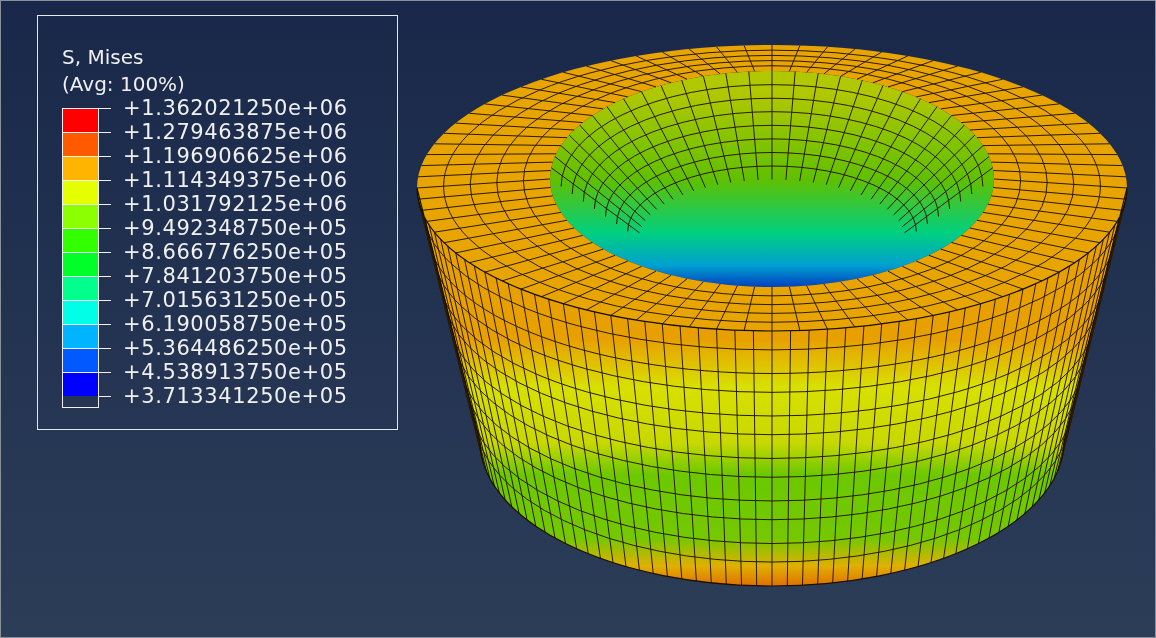 This screenshot has height=638, width=1156. Describe the element at coordinates (235, 156) in the screenshot. I see `legend-value: +1.196906625e+06` at that location.